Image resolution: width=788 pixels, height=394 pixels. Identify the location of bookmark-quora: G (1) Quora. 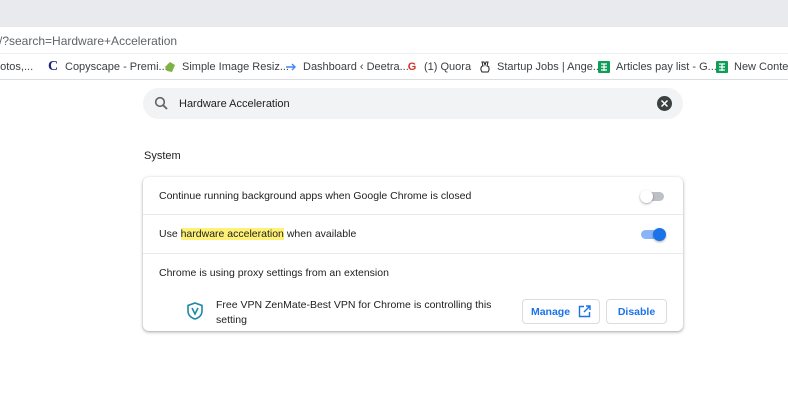
(439, 66).